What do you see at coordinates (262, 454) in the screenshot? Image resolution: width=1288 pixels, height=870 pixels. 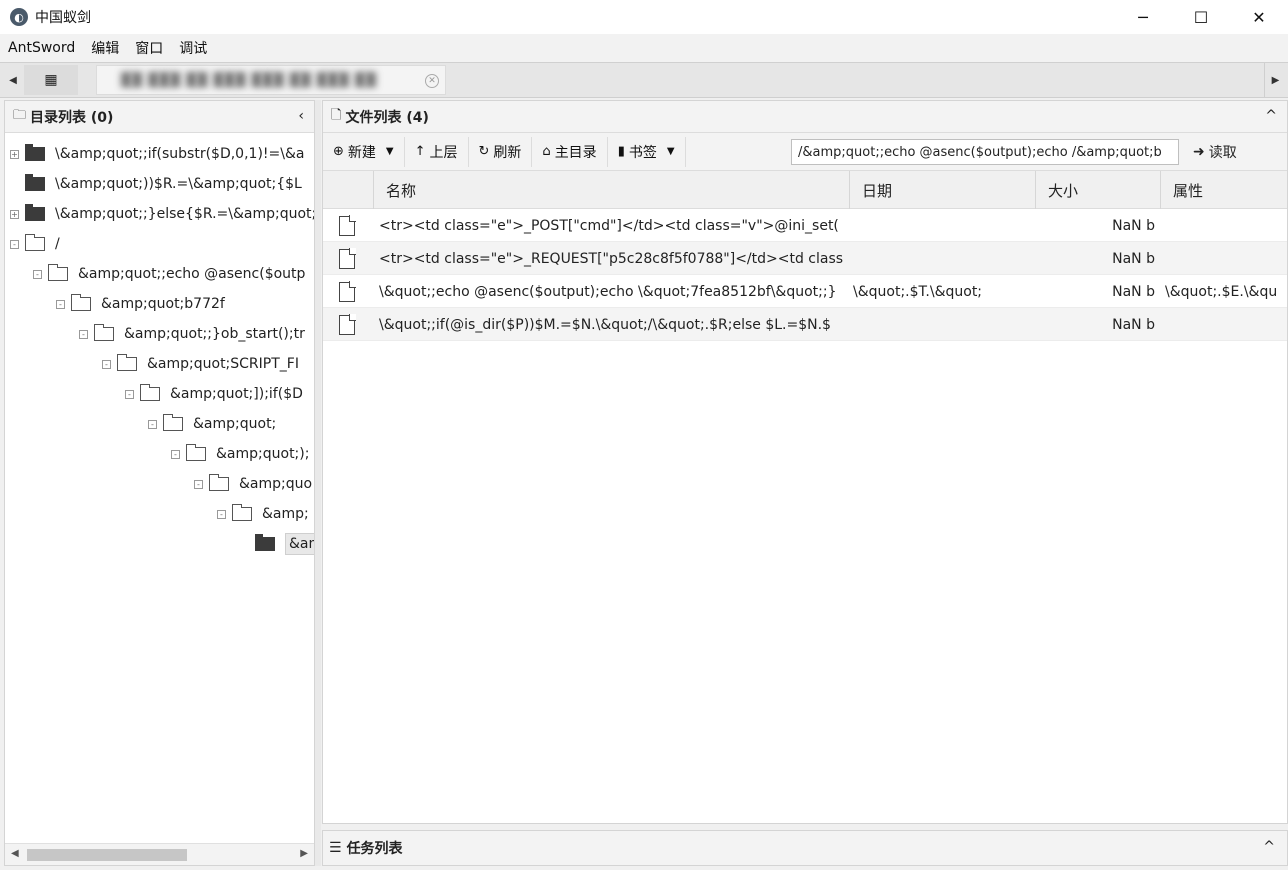 I see `tree-node-label: &amp;quot;);` at bounding box center [262, 454].